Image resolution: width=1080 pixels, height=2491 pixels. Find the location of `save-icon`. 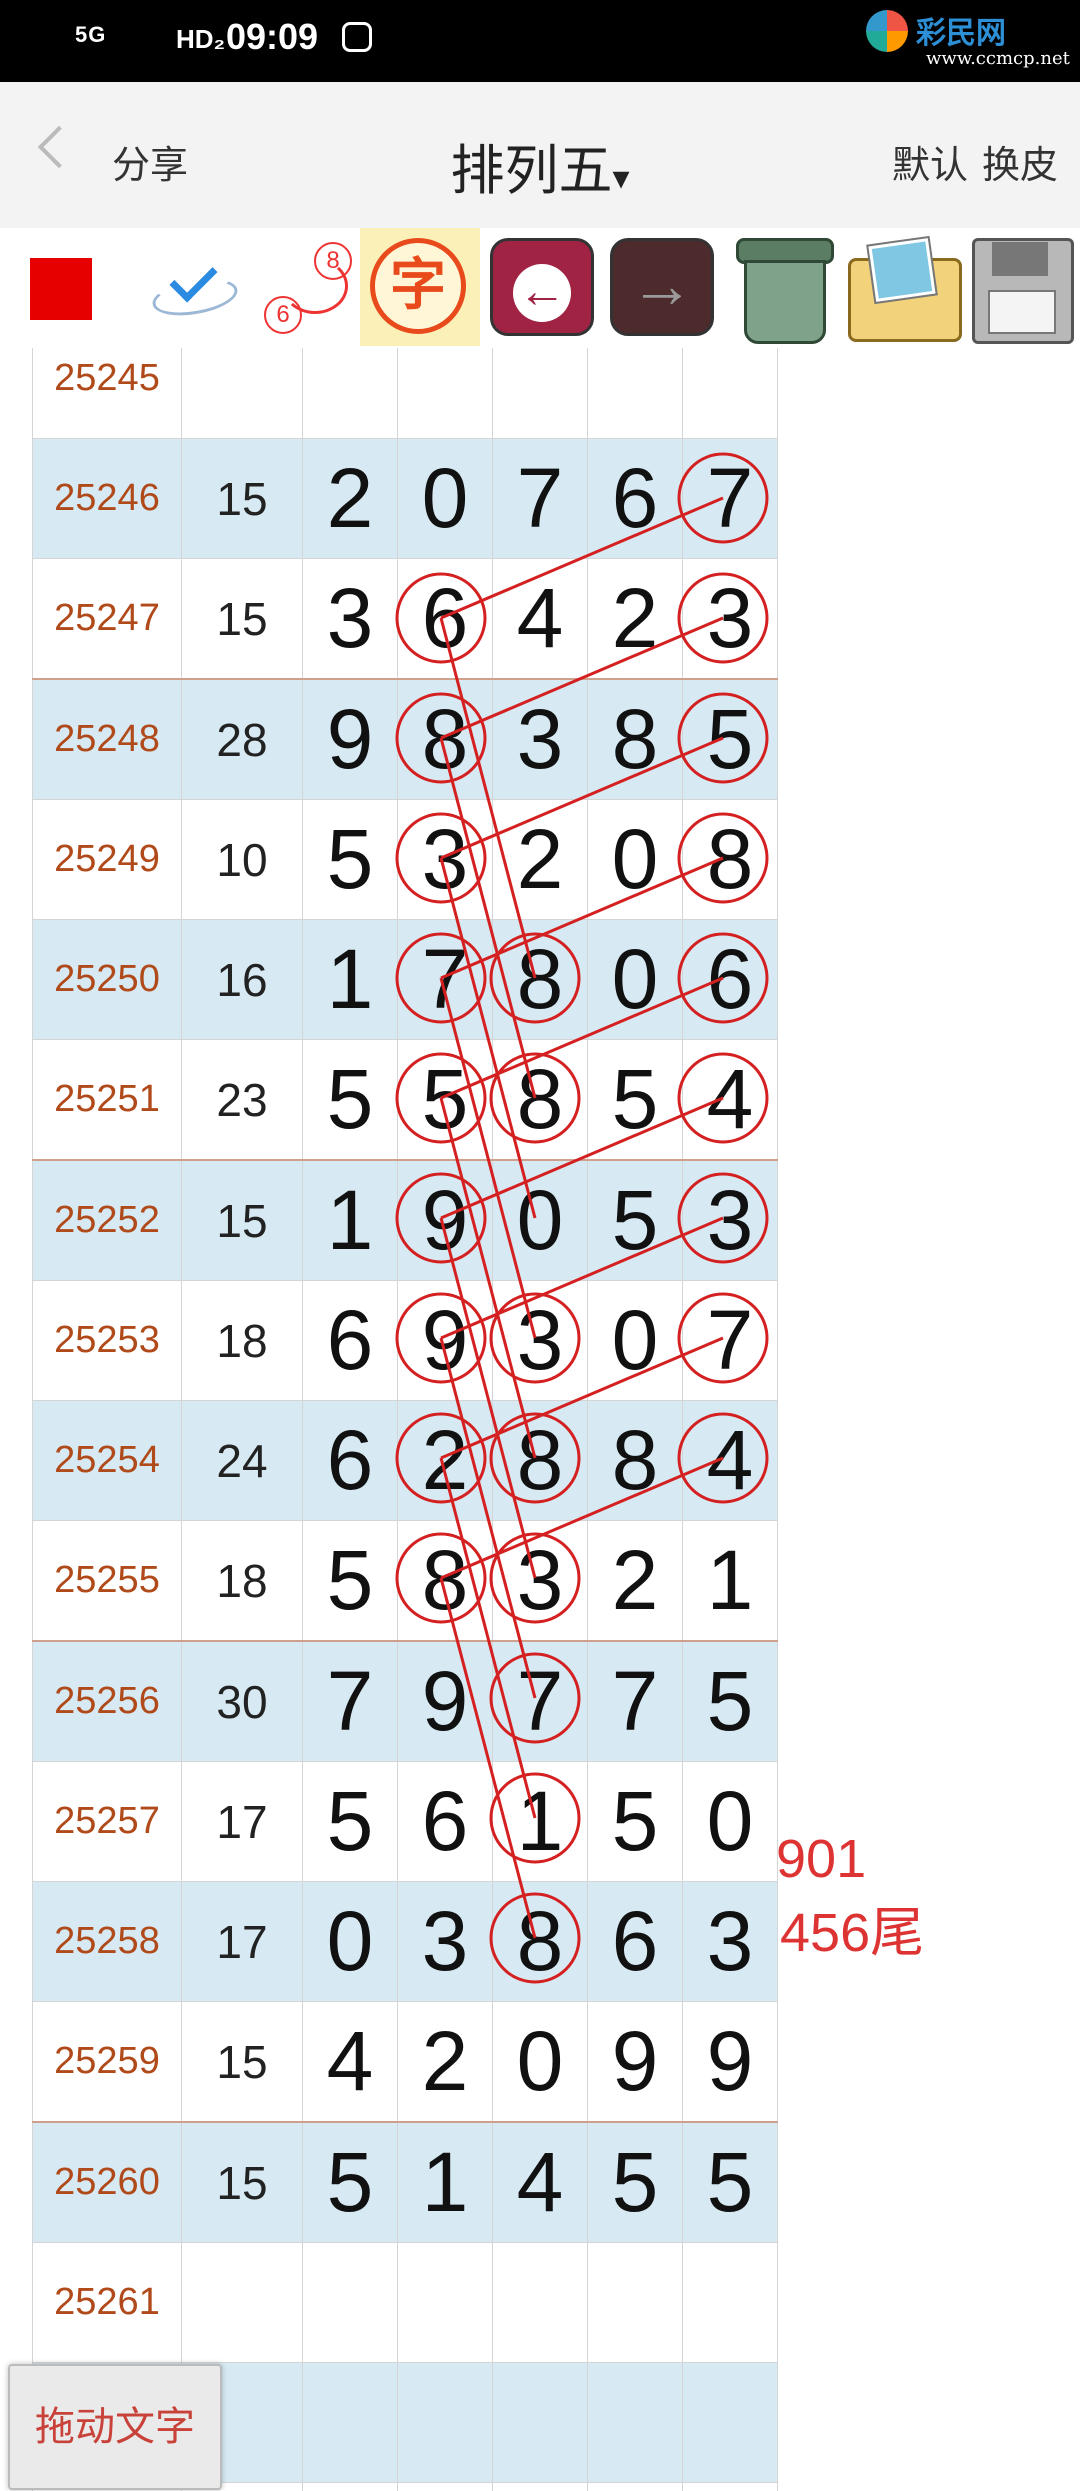

save-icon is located at coordinates (1020, 287).